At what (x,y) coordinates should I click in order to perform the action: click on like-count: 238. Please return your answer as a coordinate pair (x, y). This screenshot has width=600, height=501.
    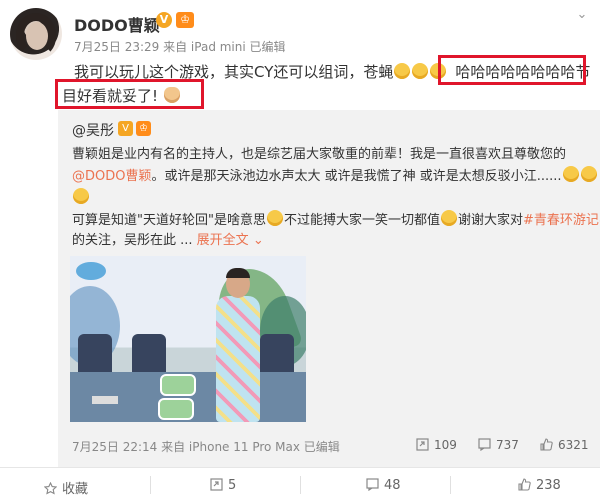
    Looking at the image, I should click on (548, 485).